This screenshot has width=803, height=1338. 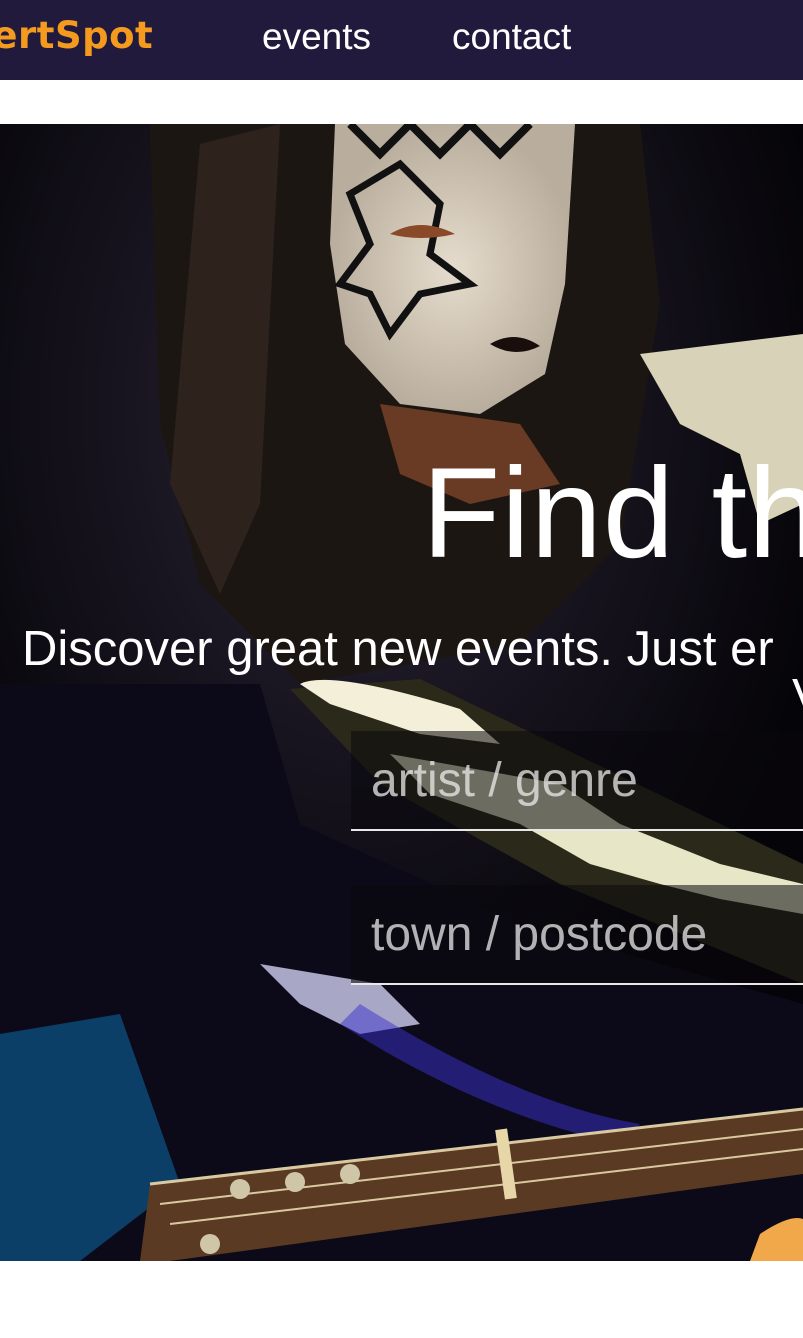 I want to click on hero-subline-continued: V, so click(x=797, y=697).